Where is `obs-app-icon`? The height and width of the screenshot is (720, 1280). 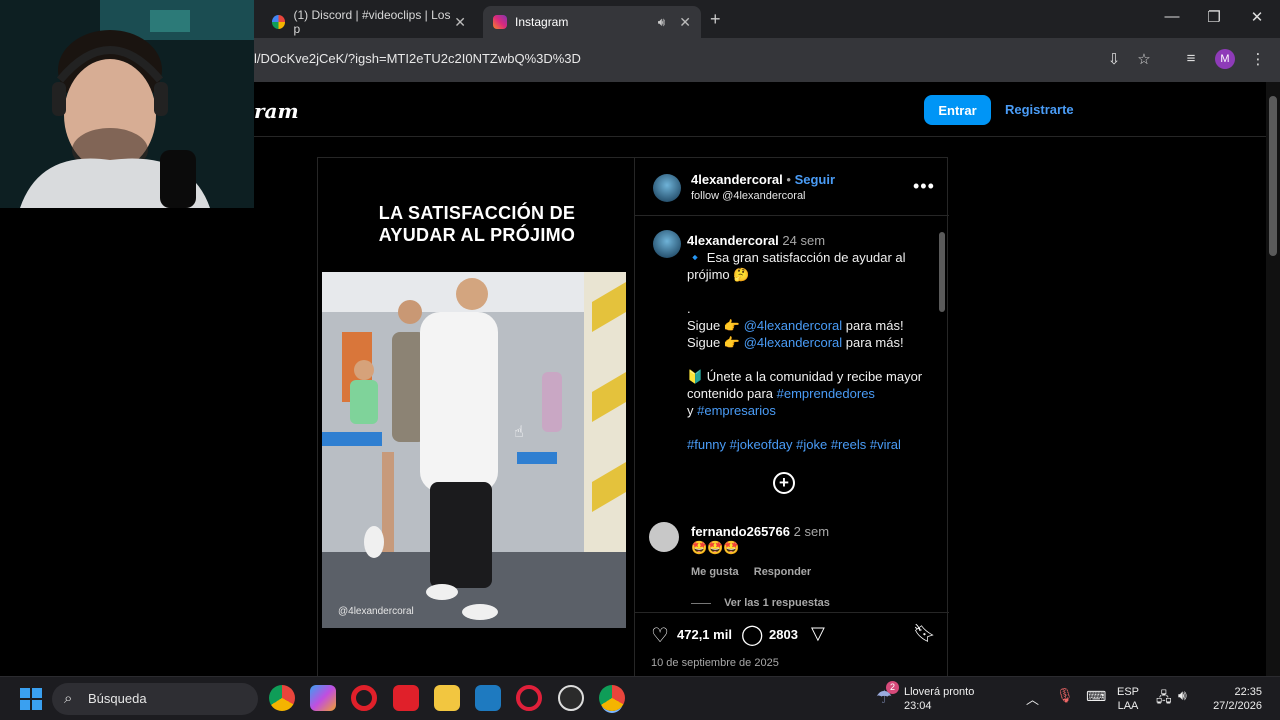 obs-app-icon is located at coordinates (571, 698).